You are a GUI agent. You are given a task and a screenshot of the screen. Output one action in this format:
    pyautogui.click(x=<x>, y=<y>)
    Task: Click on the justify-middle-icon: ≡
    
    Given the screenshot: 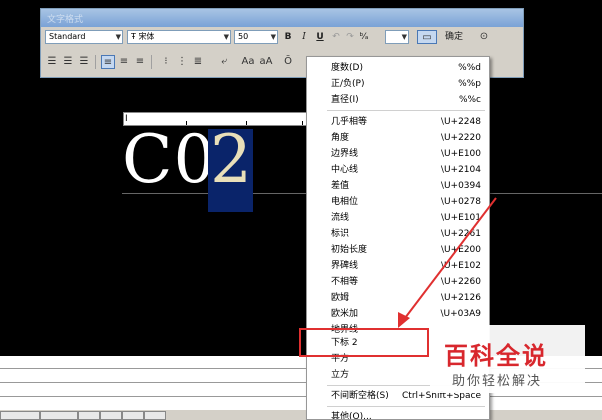 What is the action you would take?
    pyautogui.click(x=124, y=62)
    